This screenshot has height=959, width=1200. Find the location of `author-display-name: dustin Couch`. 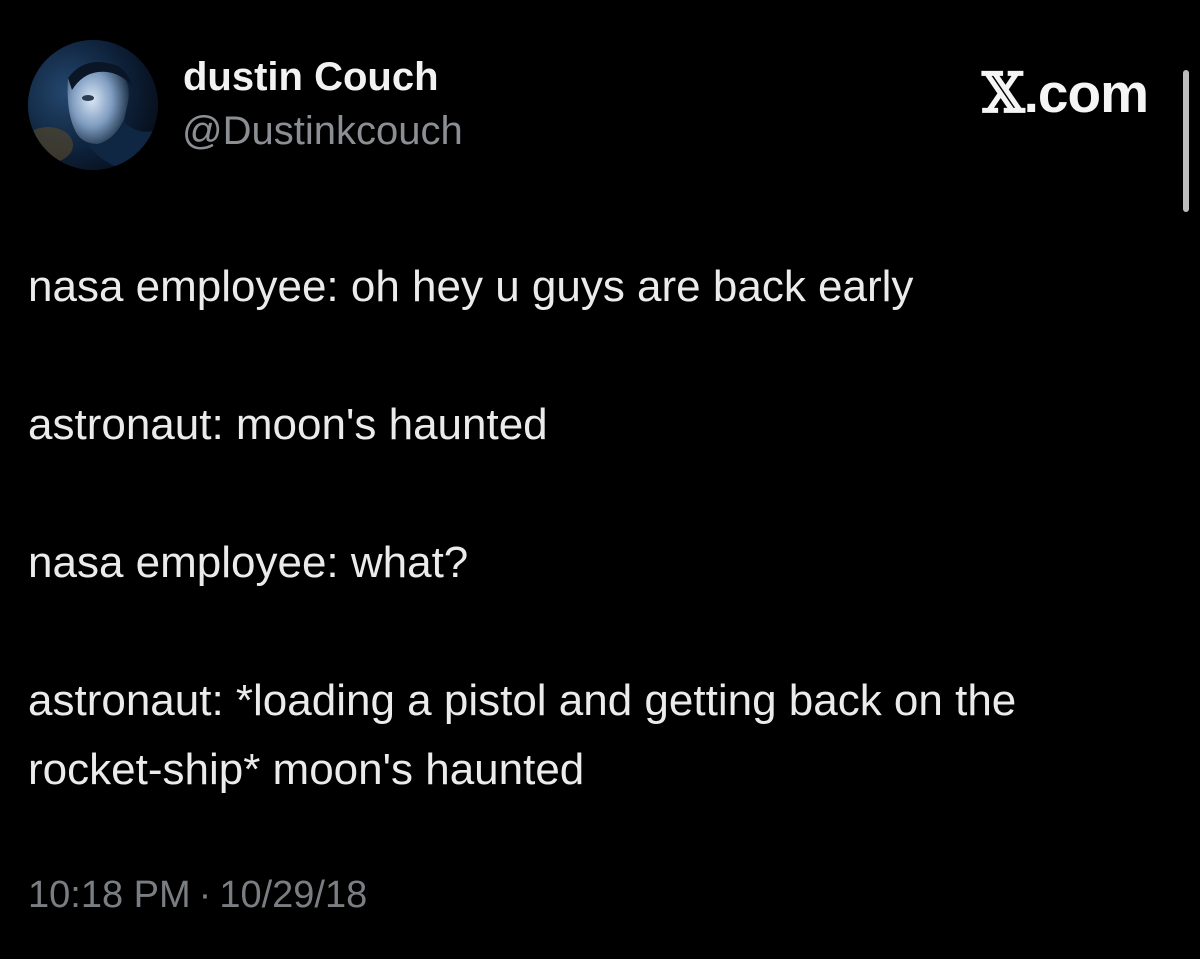

author-display-name: dustin Couch is located at coordinates (311, 77).